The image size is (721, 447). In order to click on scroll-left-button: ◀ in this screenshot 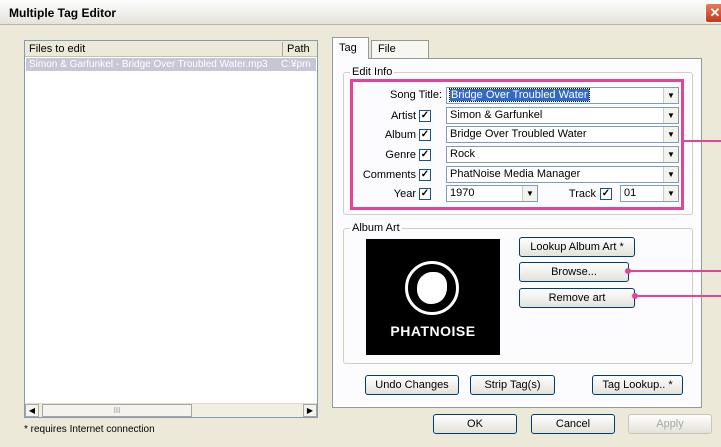, I will do `click(32, 410)`.